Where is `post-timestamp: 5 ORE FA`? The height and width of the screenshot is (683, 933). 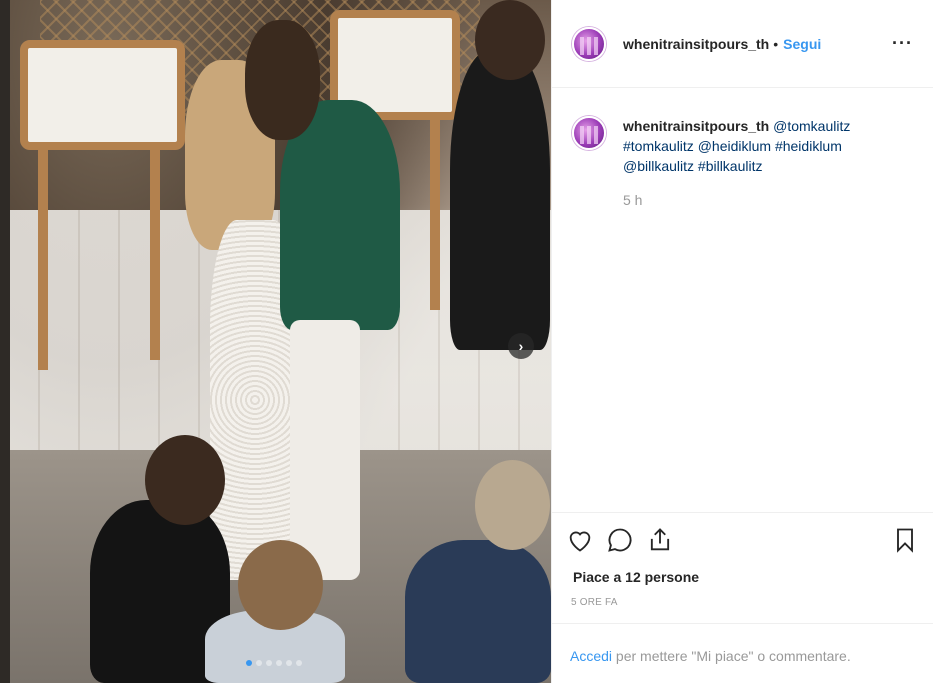 post-timestamp: 5 ORE FA is located at coordinates (745, 602).